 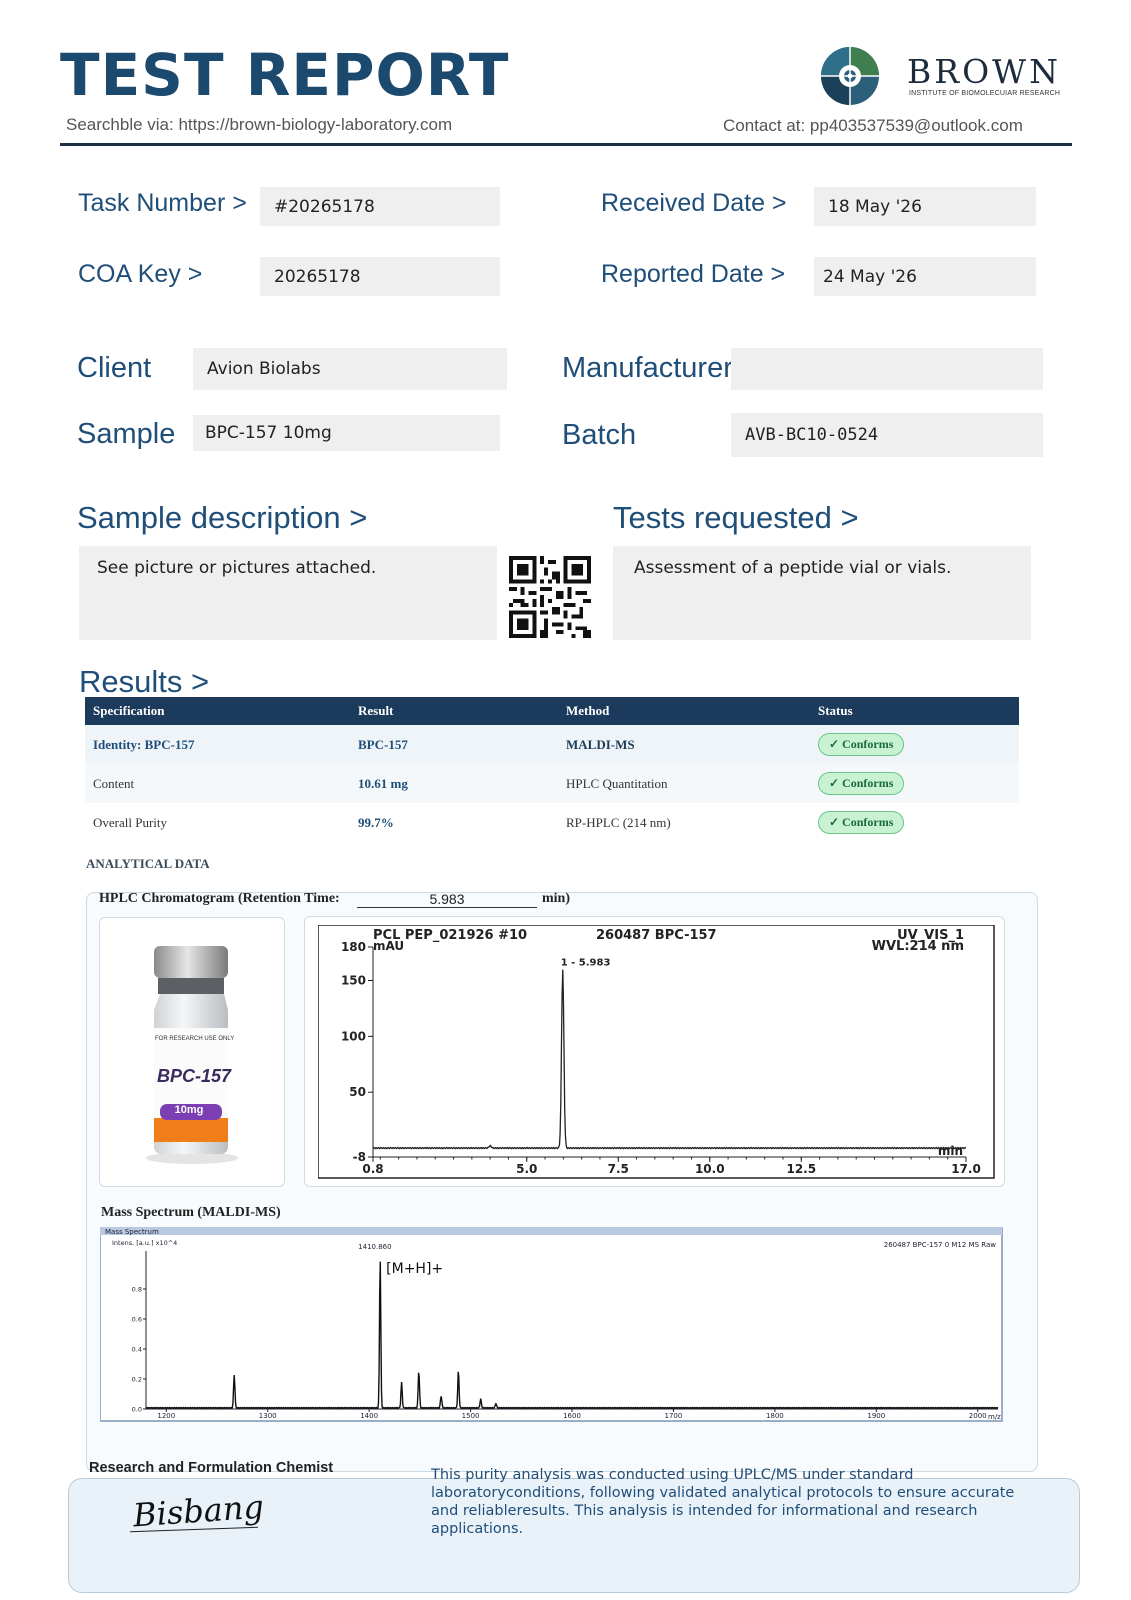 I want to click on row-method: HPLC Quantitation, so click(x=684, y=783).